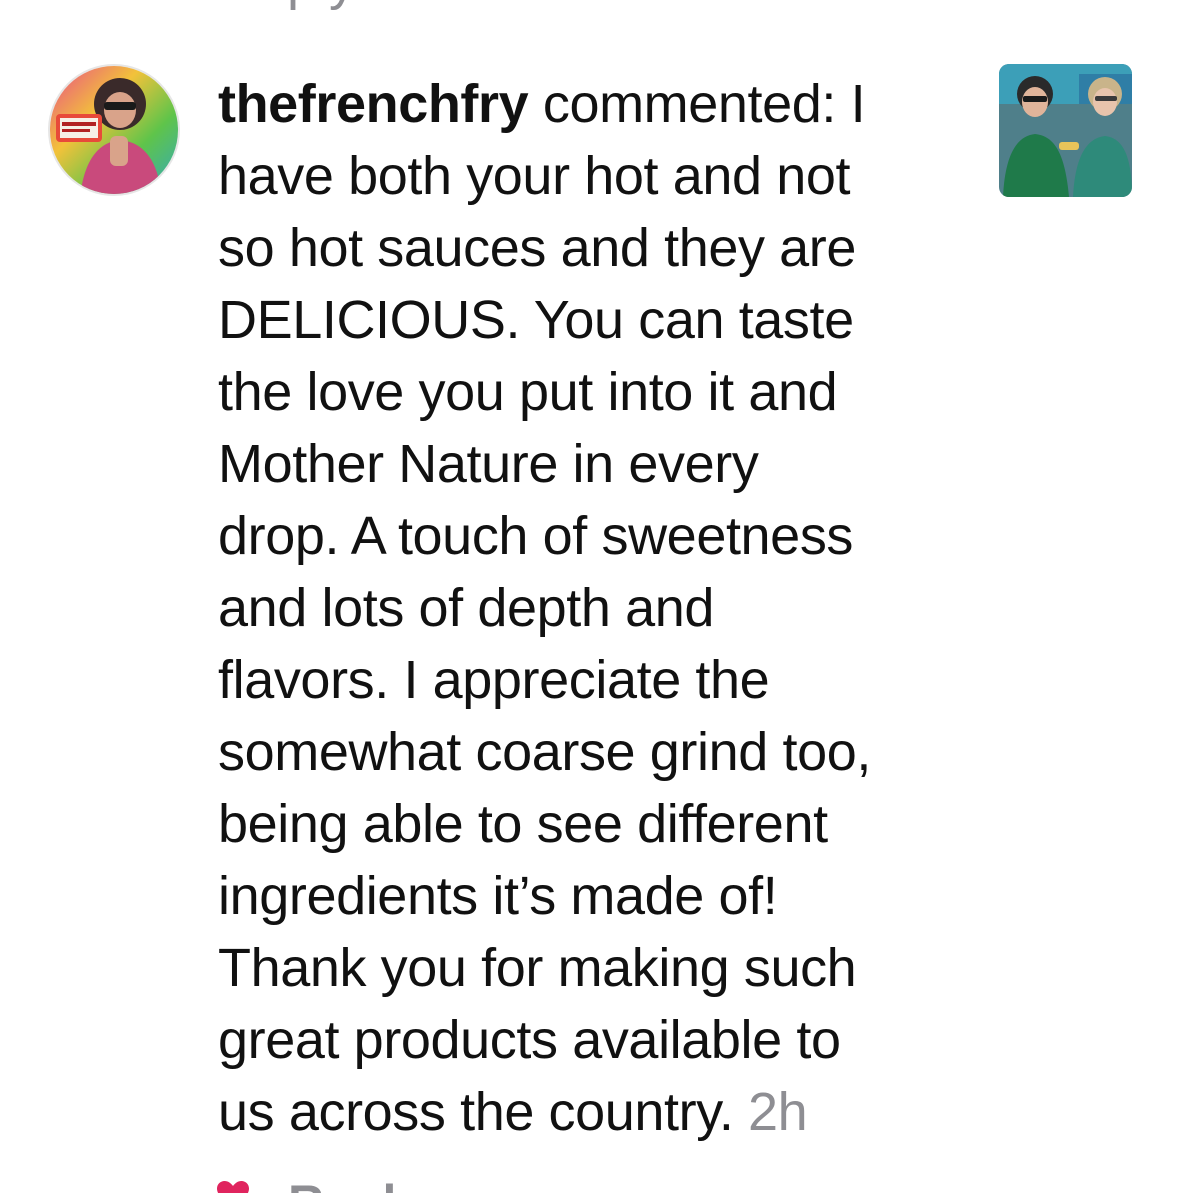 This screenshot has width=1179, height=1193. I want to click on username-link: thefrenchfry, so click(373, 104).